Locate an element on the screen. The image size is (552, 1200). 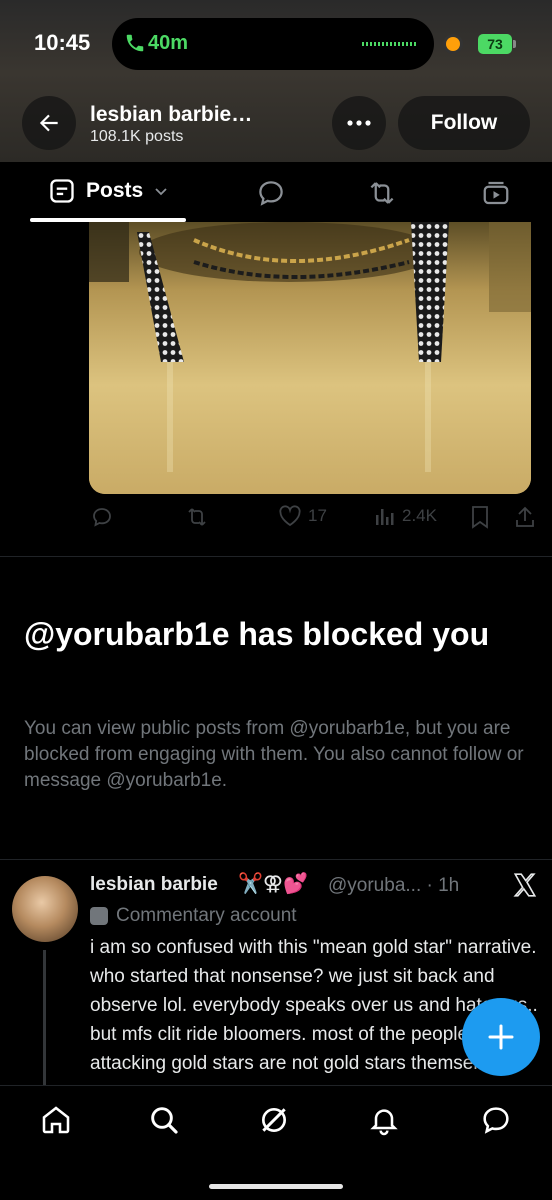
more-options-button is located at coordinates (359, 123).